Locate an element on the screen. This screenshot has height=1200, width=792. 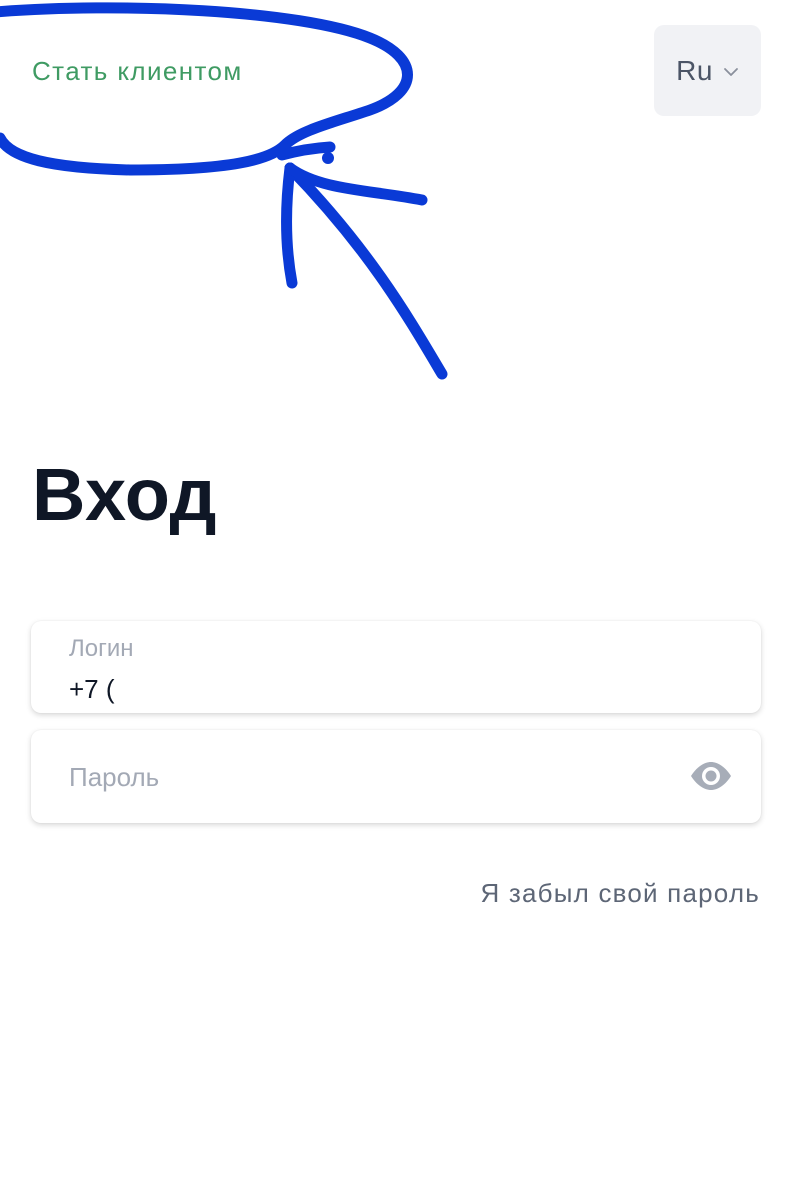
chevron-down-icon is located at coordinates (731, 71).